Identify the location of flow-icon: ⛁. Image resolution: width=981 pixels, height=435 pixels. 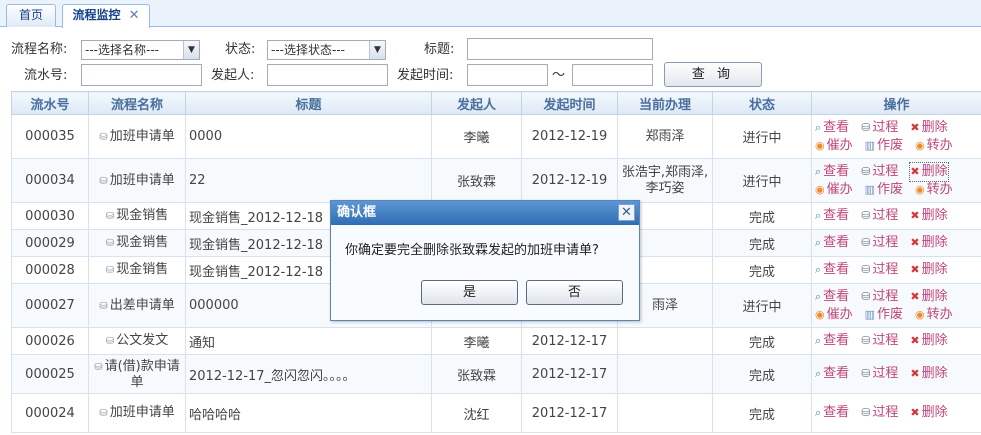
(110, 216).